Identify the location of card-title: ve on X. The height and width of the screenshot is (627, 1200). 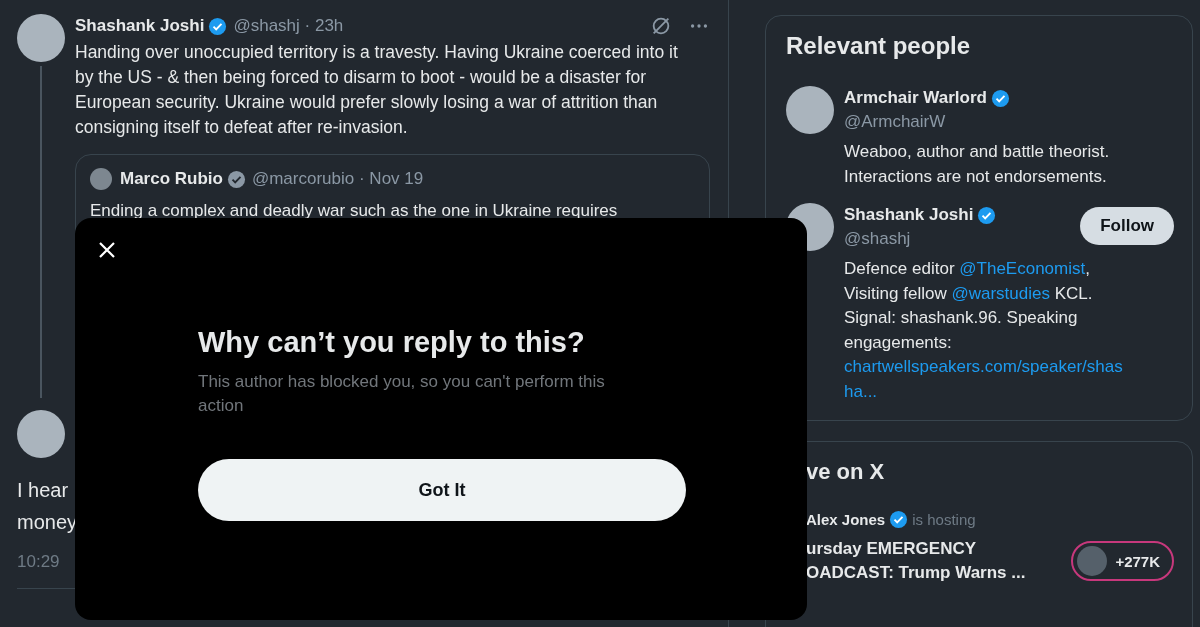
(845, 472).